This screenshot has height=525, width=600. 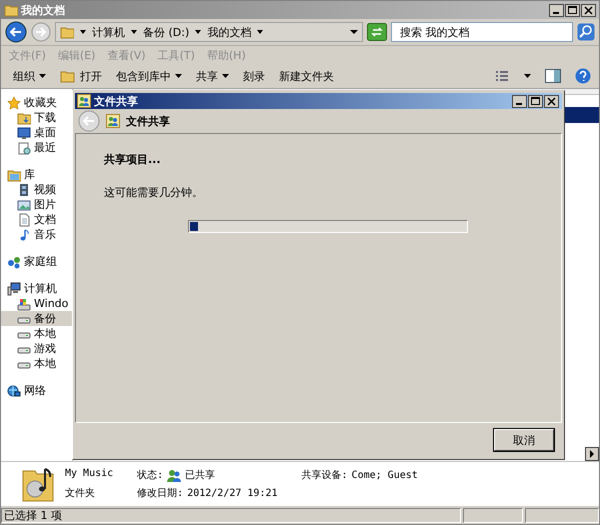 What do you see at coordinates (36, 204) in the screenshot?
I see `sidebar-item: 图片` at bounding box center [36, 204].